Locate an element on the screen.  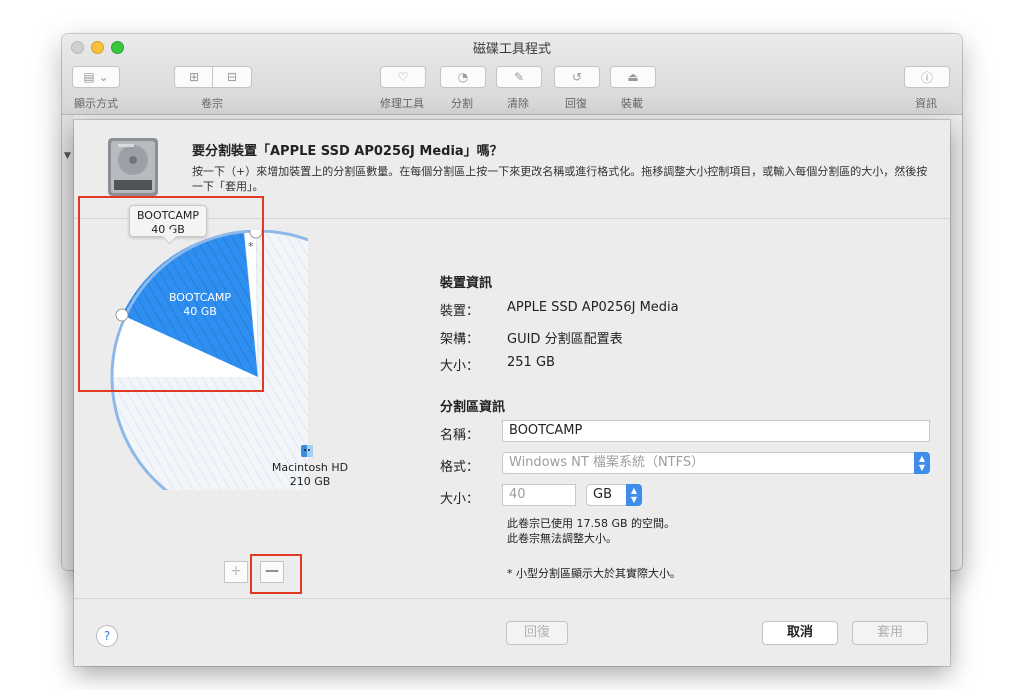
stethoscope-icon: ♡ is located at coordinates (403, 77).